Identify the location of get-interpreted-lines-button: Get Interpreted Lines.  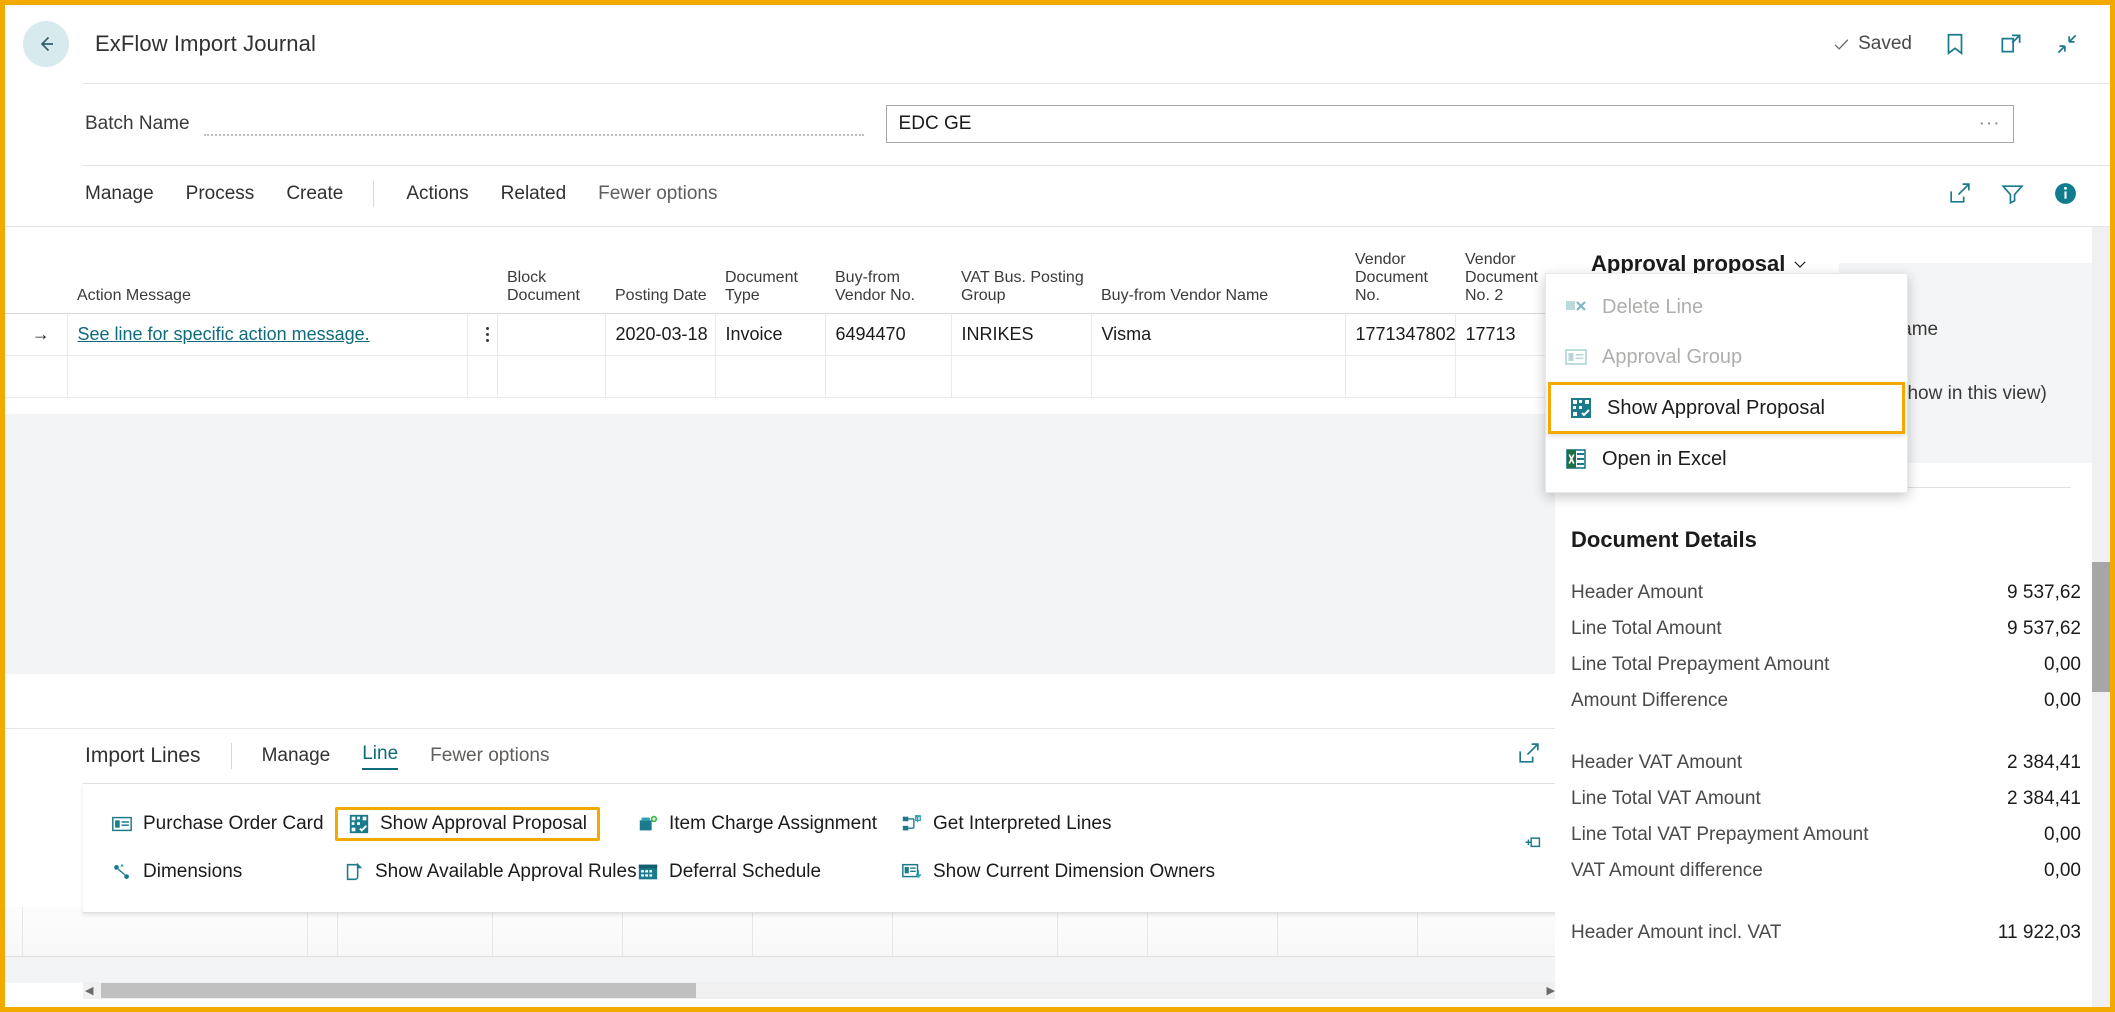
(1028, 824).